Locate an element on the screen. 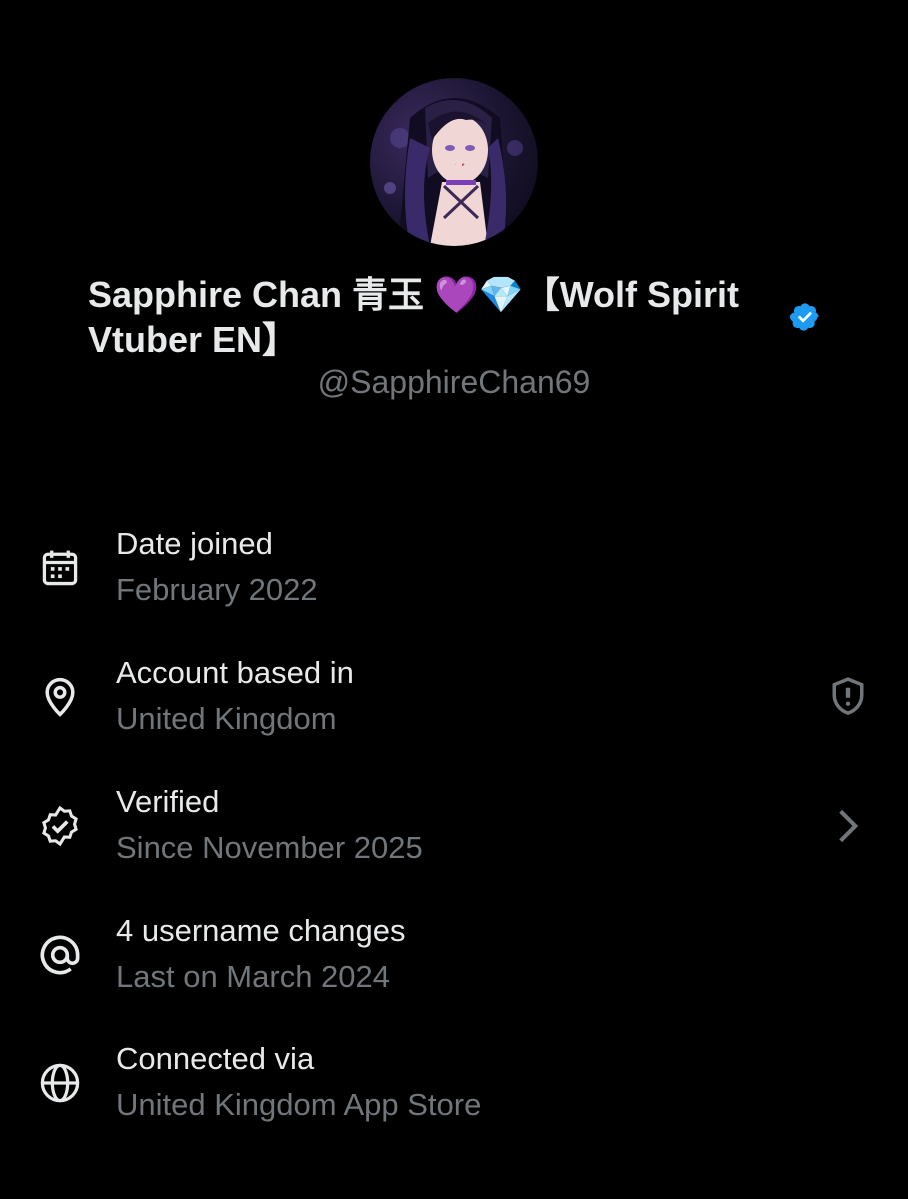  avatar is located at coordinates (454, 162).